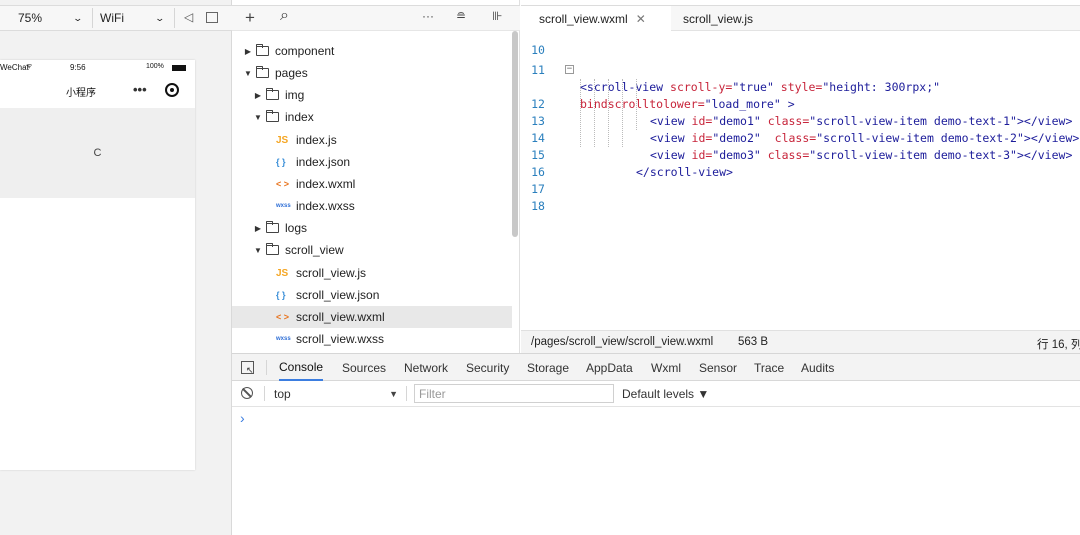  Describe the element at coordinates (817, 367) in the screenshot. I see `tab-audits: Audits` at that location.